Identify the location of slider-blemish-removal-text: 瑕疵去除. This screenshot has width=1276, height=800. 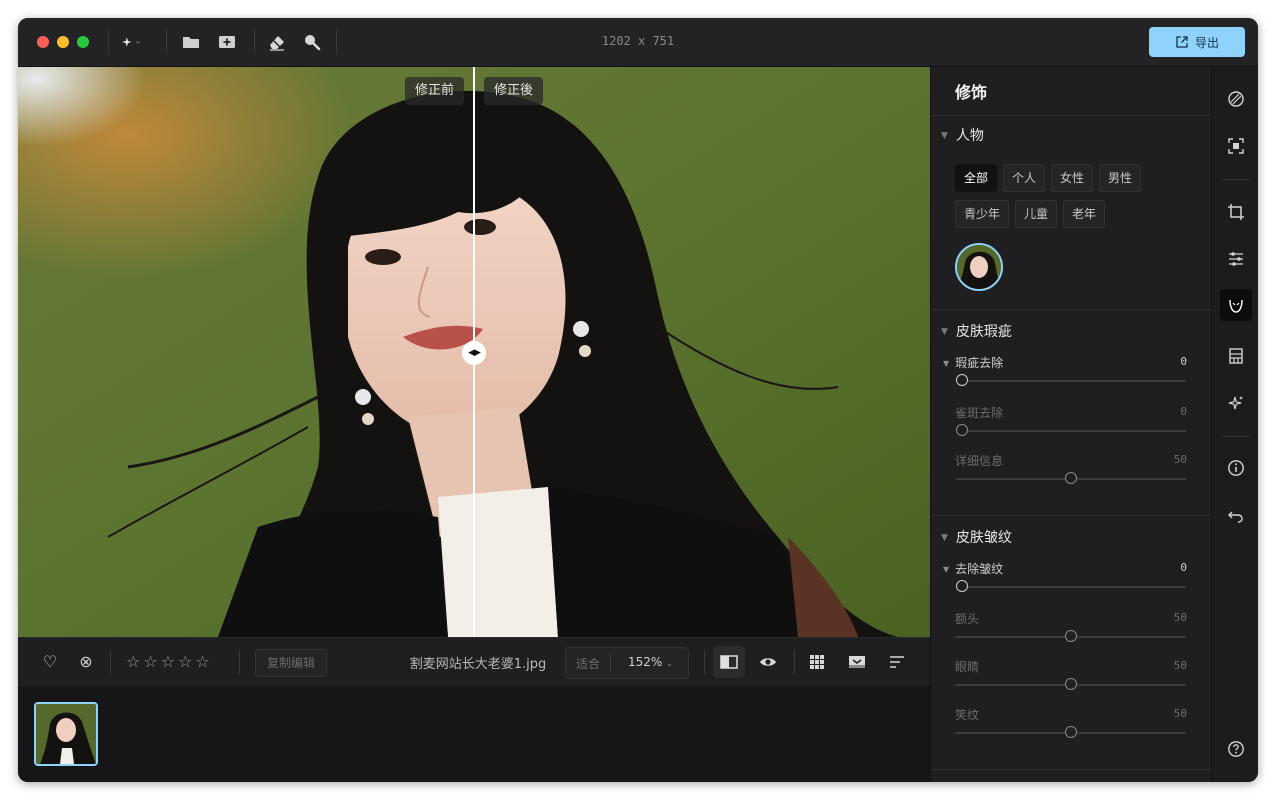
(979, 363).